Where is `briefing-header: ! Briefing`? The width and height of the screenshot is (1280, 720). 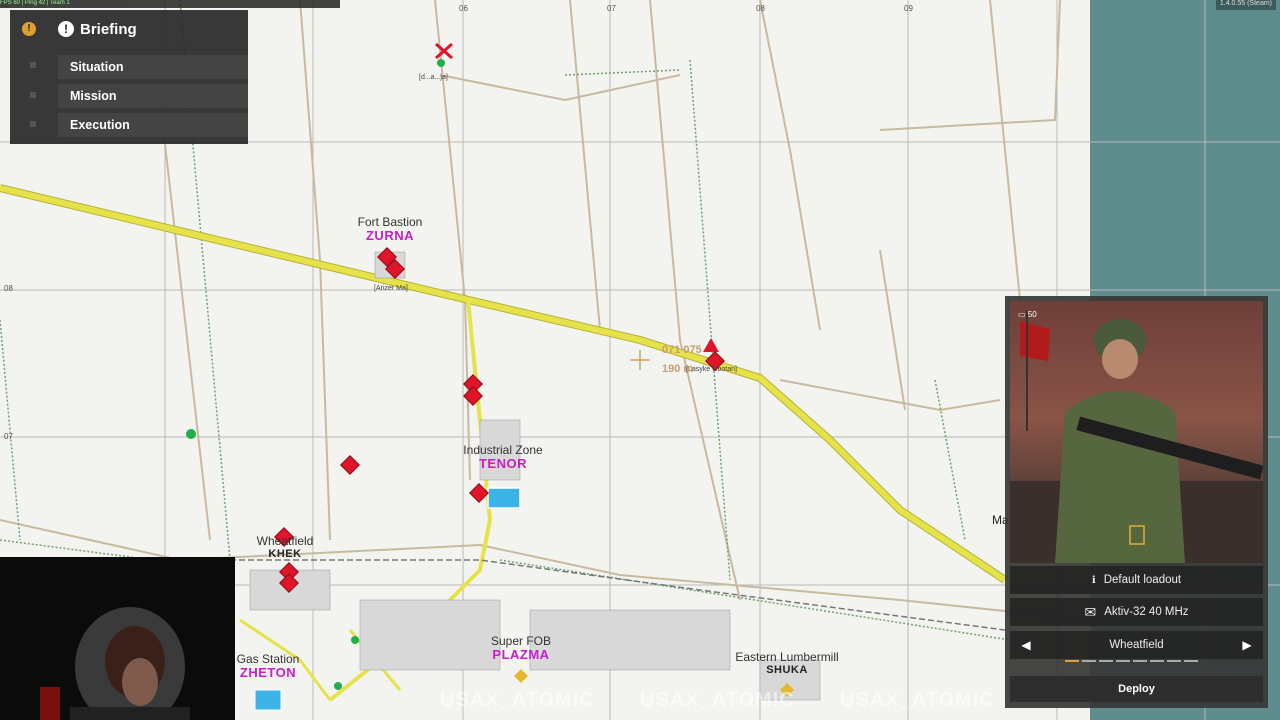 briefing-header: ! Briefing is located at coordinates (97, 29).